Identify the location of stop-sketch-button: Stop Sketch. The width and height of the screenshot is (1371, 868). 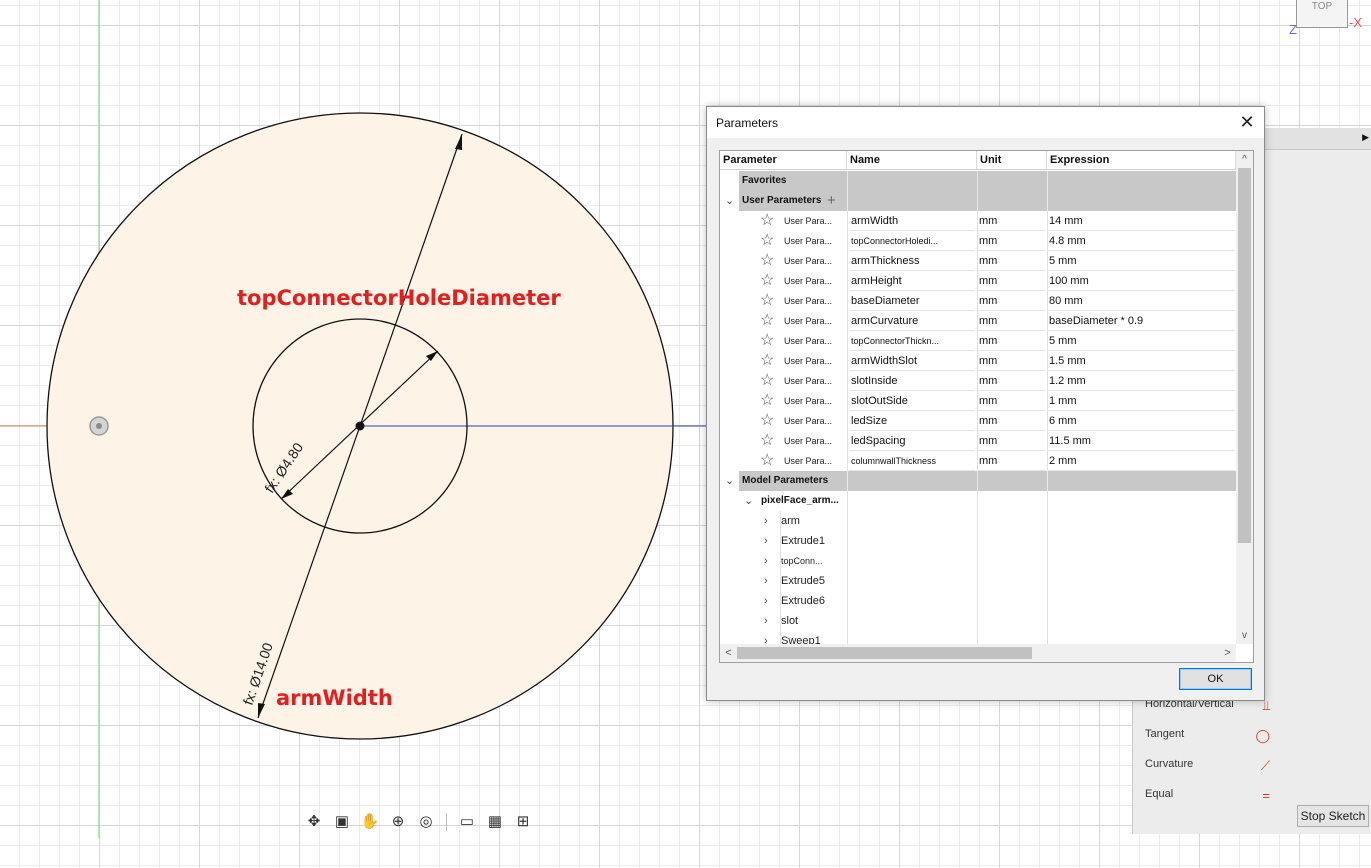
(1333, 816).